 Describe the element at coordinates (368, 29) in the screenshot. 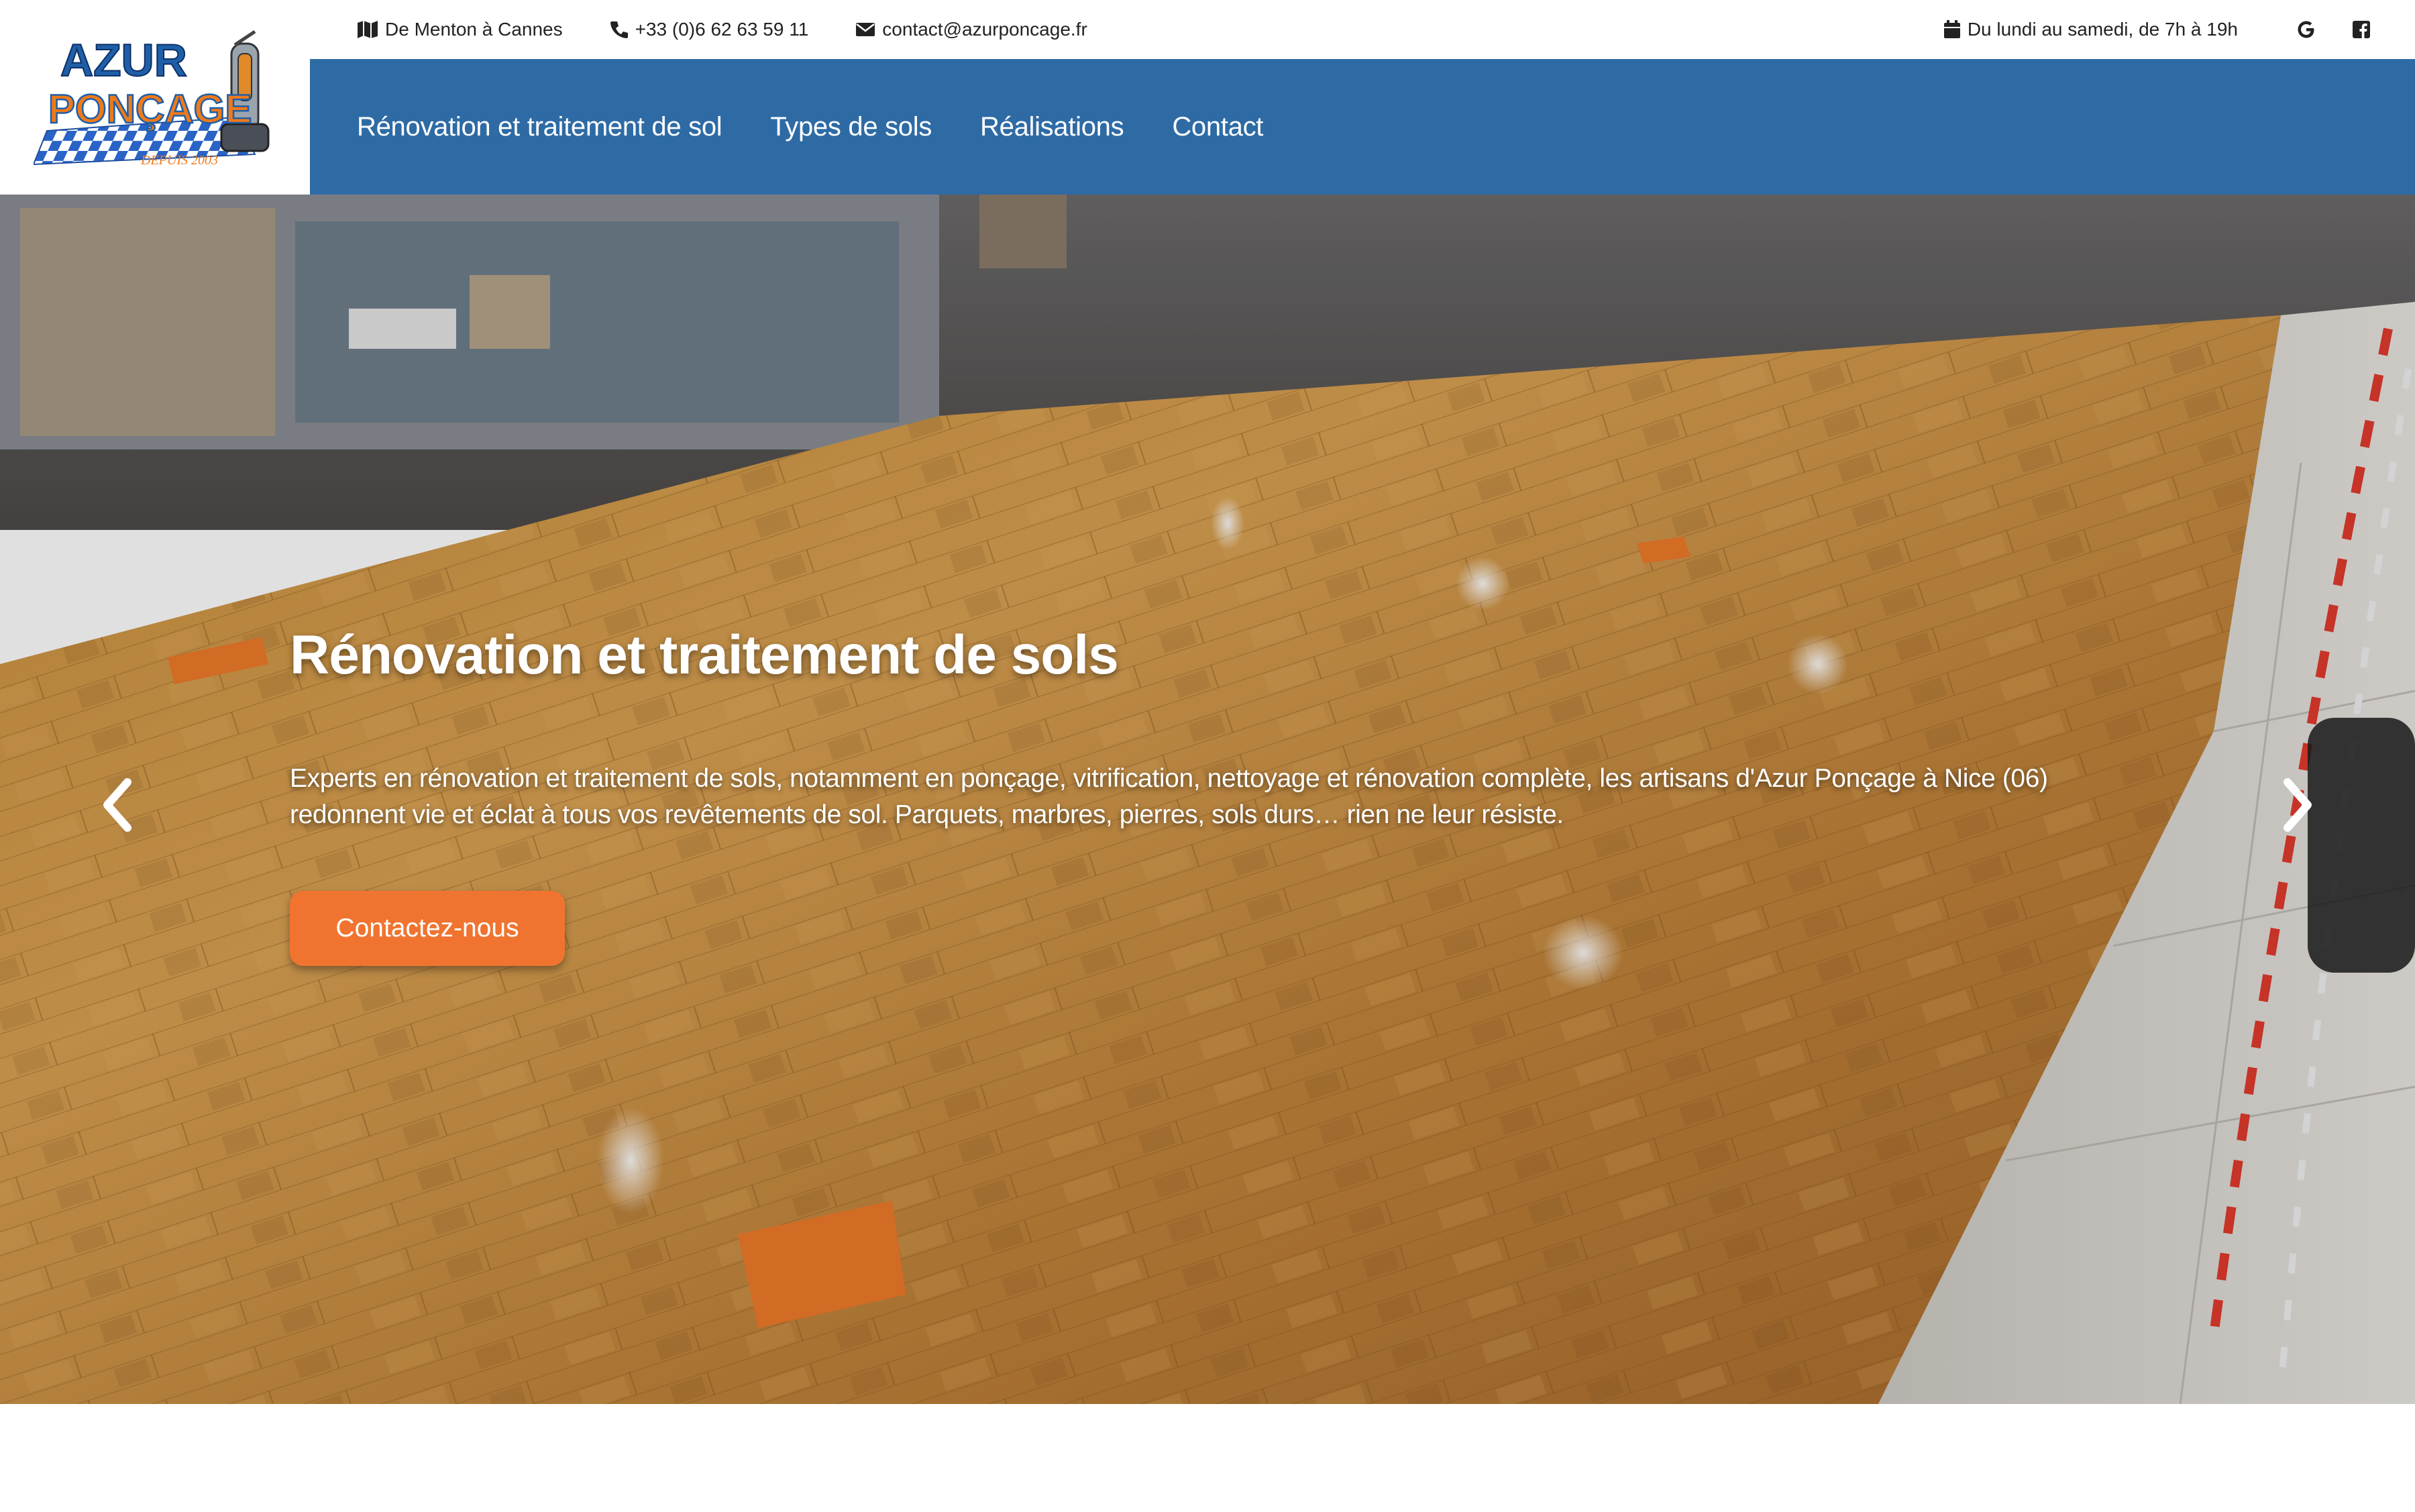

I see `map-icon` at that location.